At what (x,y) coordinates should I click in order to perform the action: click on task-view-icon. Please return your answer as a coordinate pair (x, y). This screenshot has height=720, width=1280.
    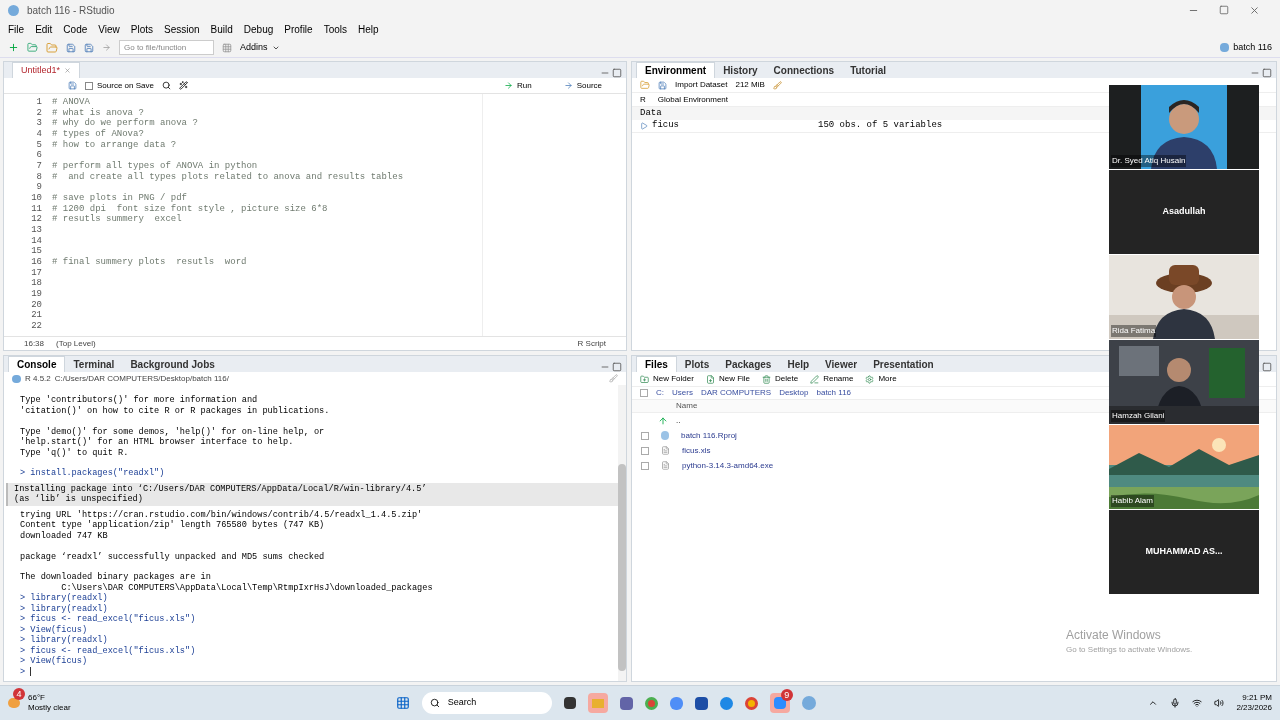
    Looking at the image, I should click on (569, 703).